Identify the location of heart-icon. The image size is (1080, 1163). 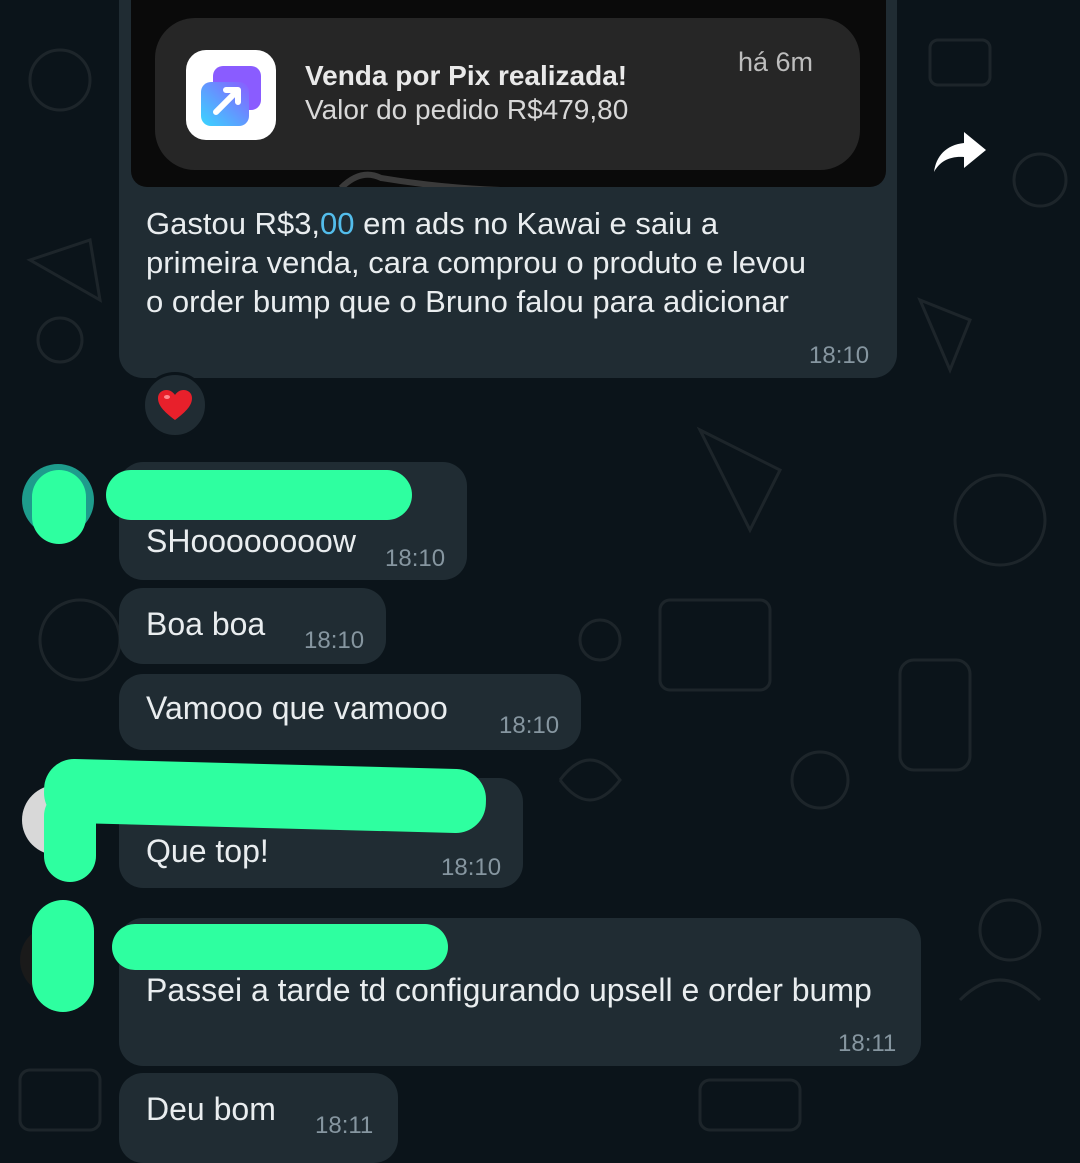
(175, 405).